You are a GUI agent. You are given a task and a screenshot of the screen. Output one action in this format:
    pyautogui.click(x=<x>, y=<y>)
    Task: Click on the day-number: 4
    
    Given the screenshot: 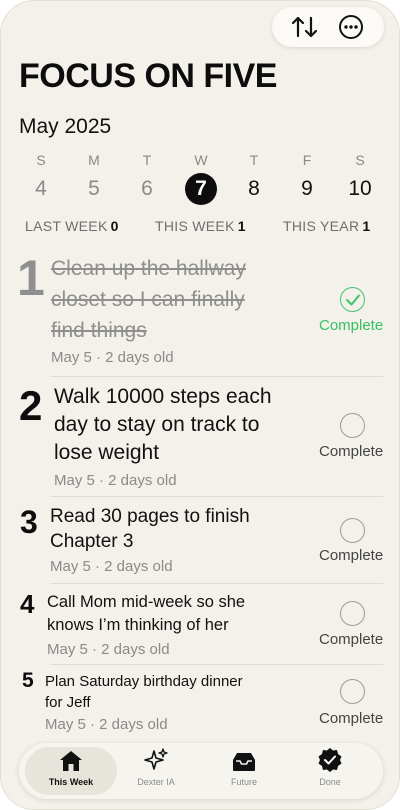 What is the action you would take?
    pyautogui.click(x=41, y=188)
    